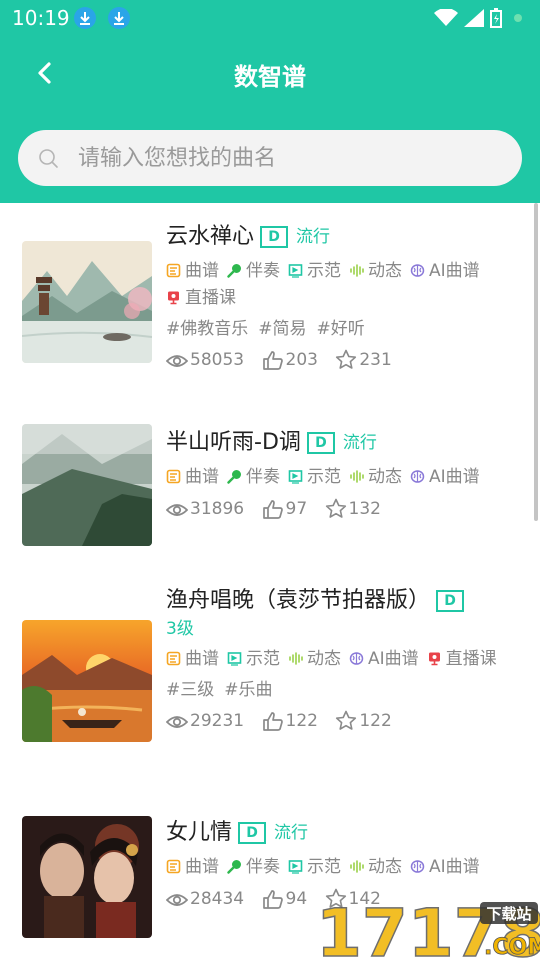 This screenshot has height=960, width=540. Describe the element at coordinates (375, 721) in the screenshot. I see `stars-count: 122` at that location.